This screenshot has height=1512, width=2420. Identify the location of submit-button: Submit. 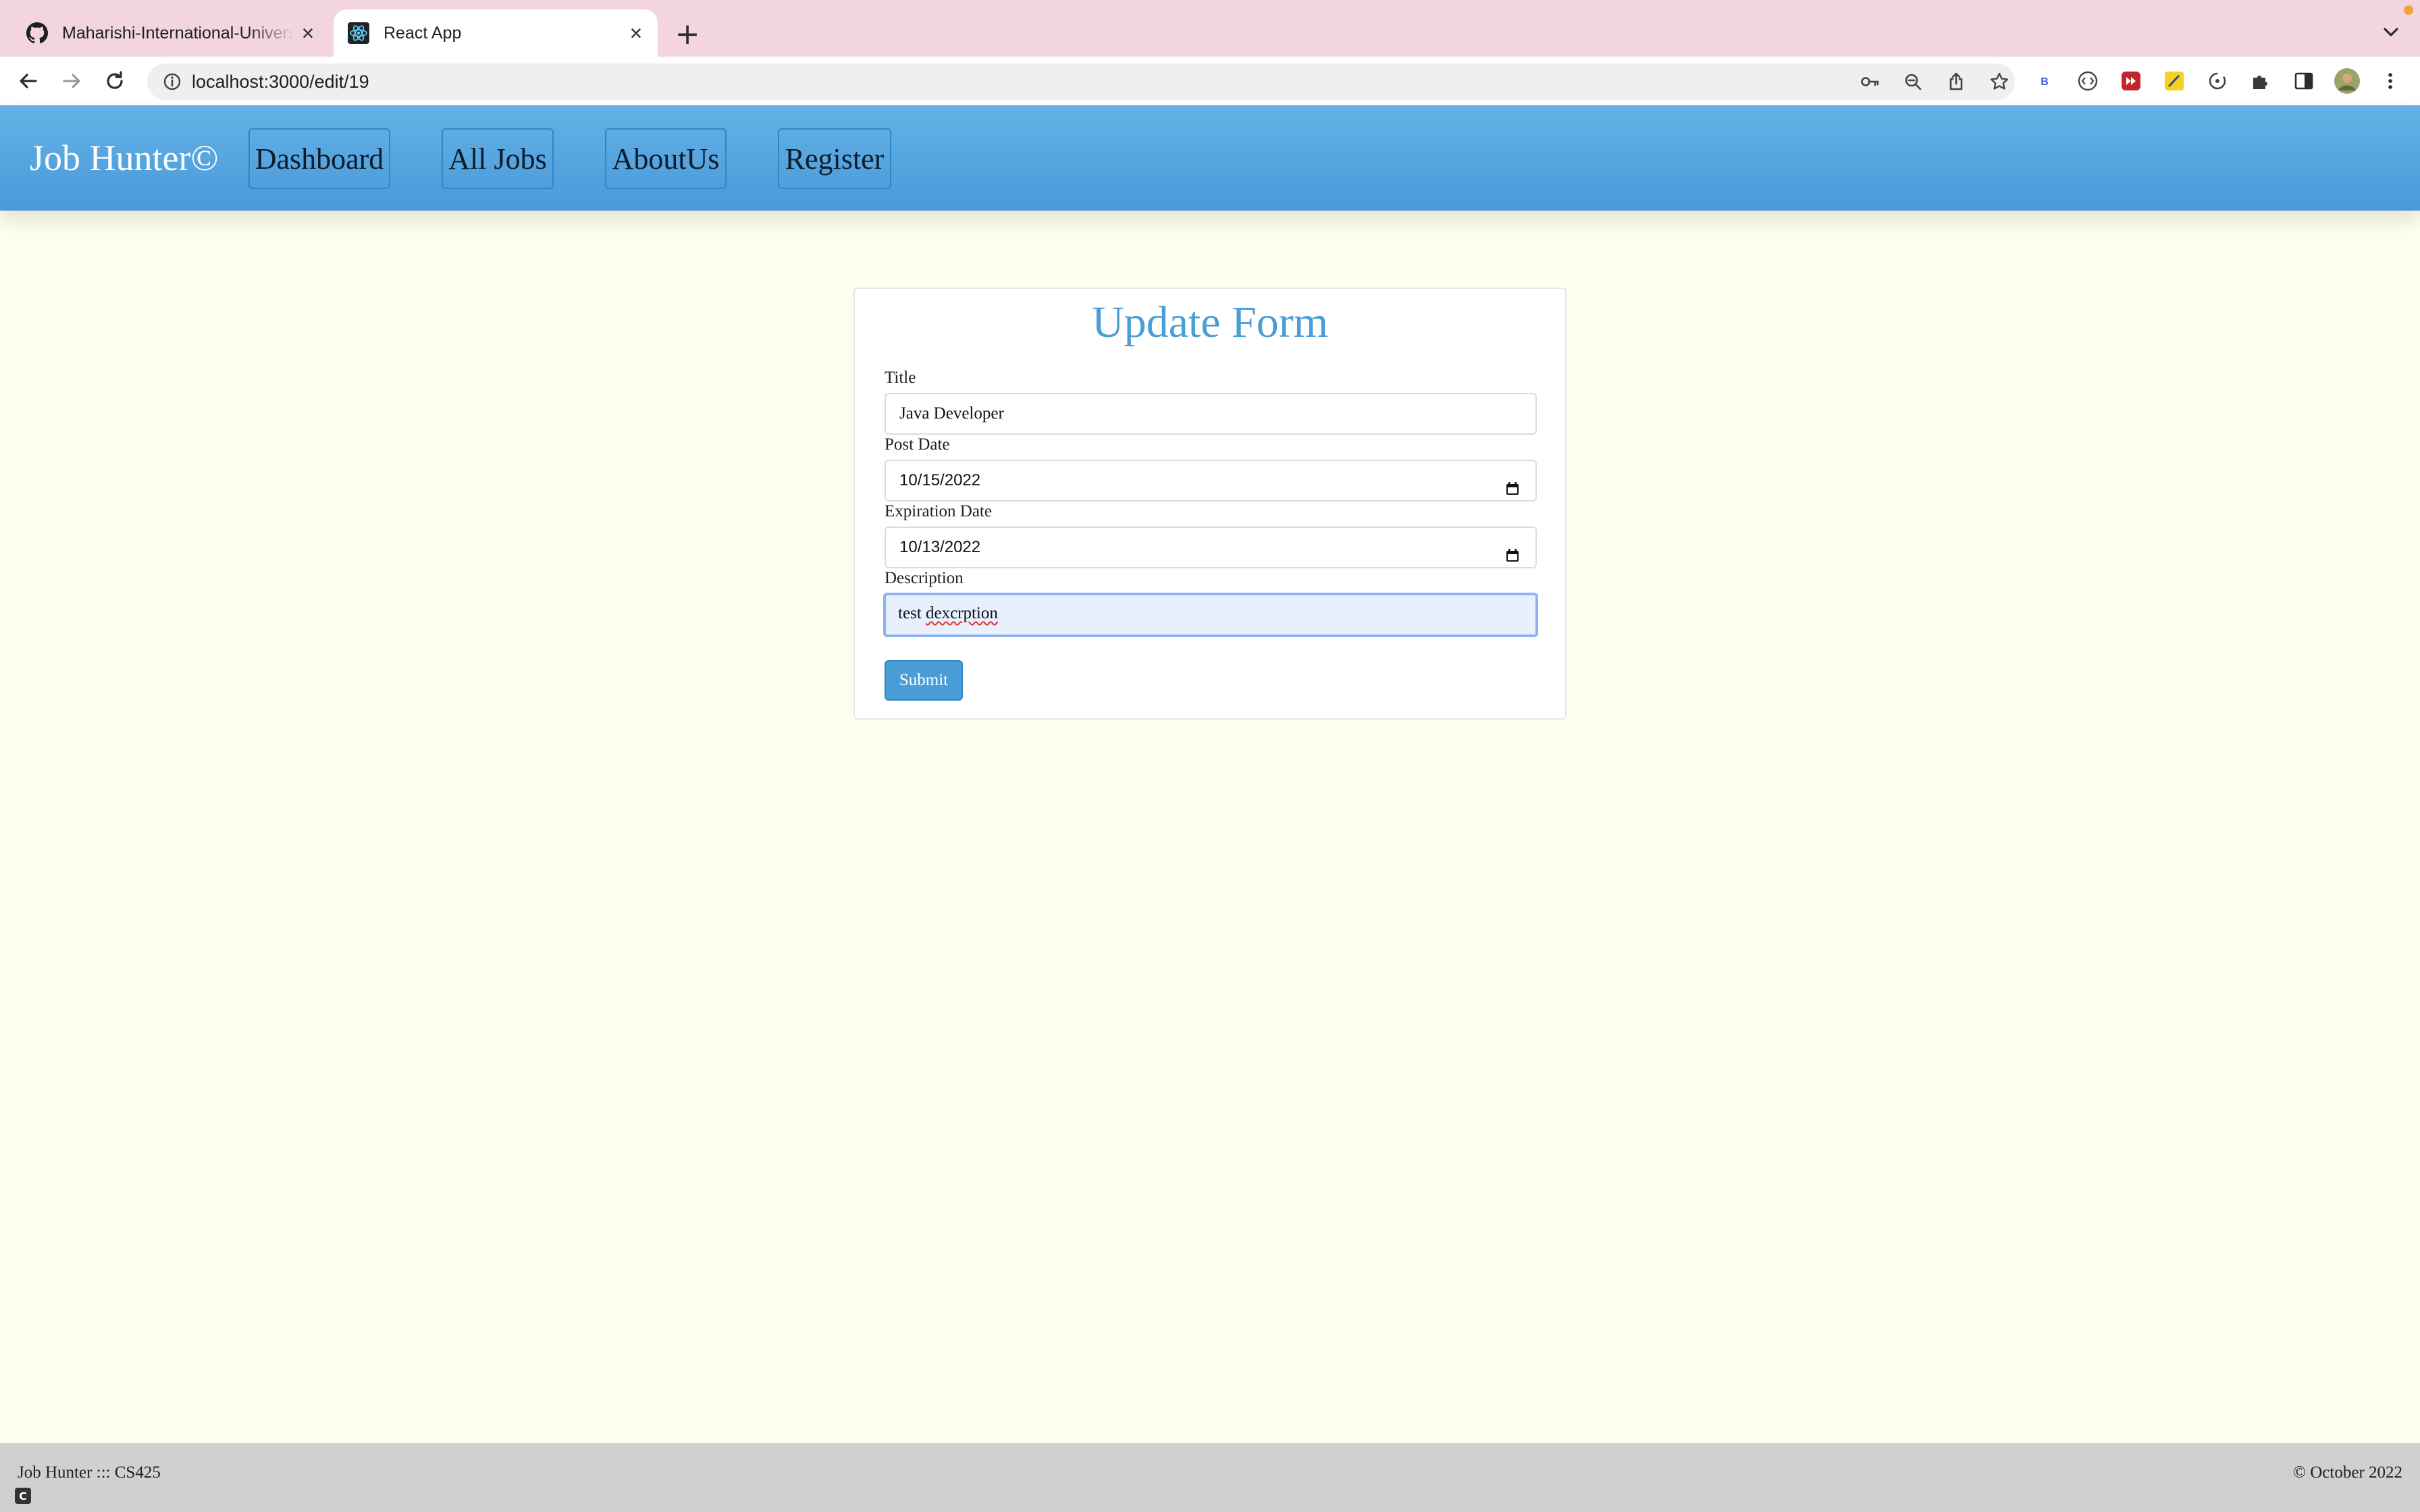
(924, 680).